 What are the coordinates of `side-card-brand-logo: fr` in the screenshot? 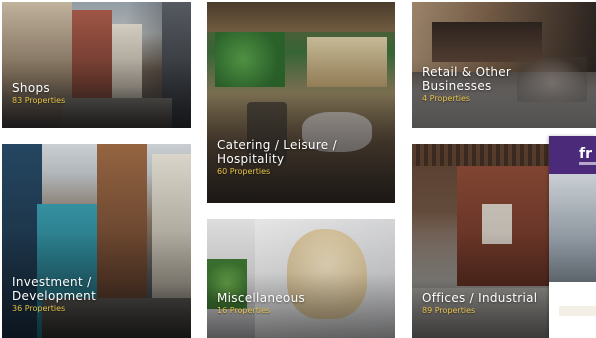 It's located at (585, 154).